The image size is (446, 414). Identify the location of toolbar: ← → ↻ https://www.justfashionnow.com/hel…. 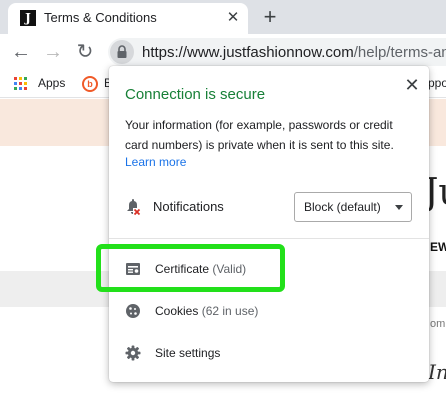
(223, 52).